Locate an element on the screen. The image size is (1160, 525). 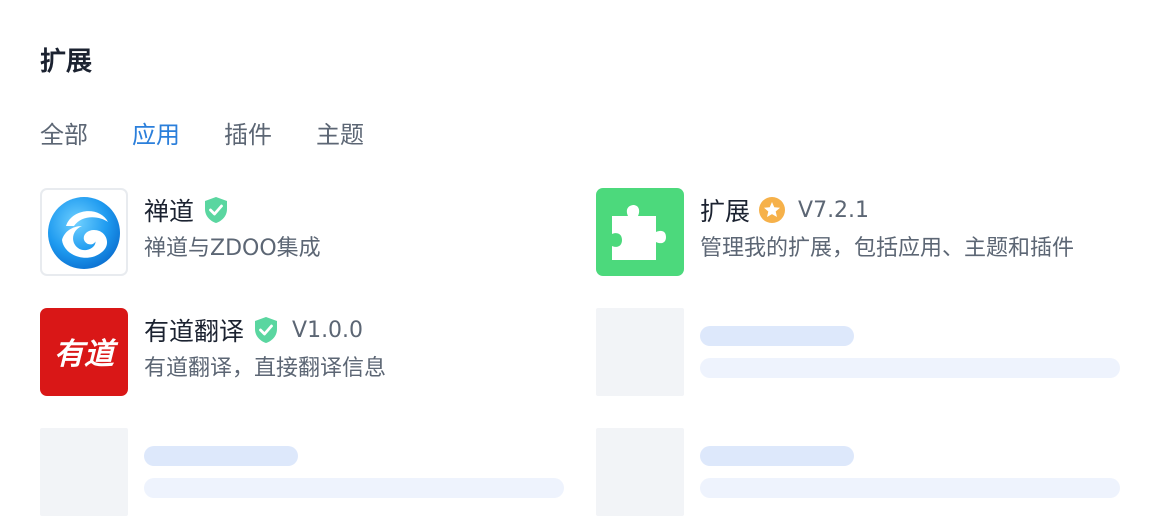
tab-themes: 主题 is located at coordinates (340, 135).